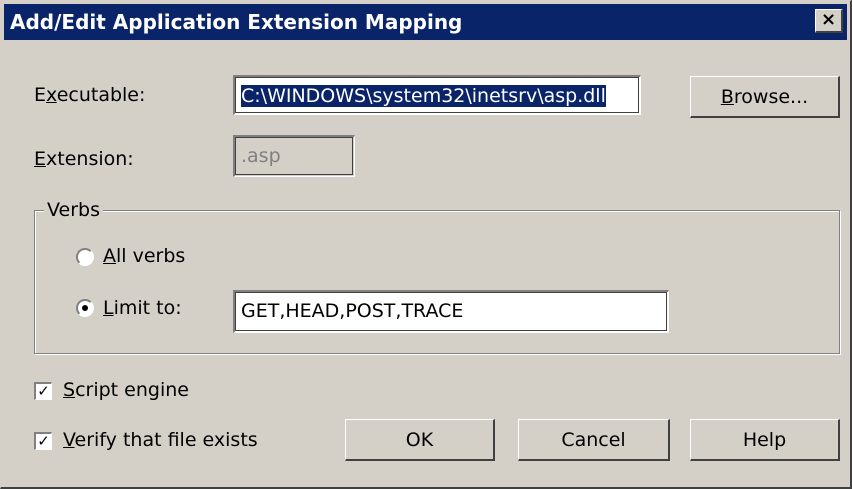 The width and height of the screenshot is (852, 489). I want to click on limit-verbs-value: GET,HEAD,POST,TRACE, so click(352, 311).